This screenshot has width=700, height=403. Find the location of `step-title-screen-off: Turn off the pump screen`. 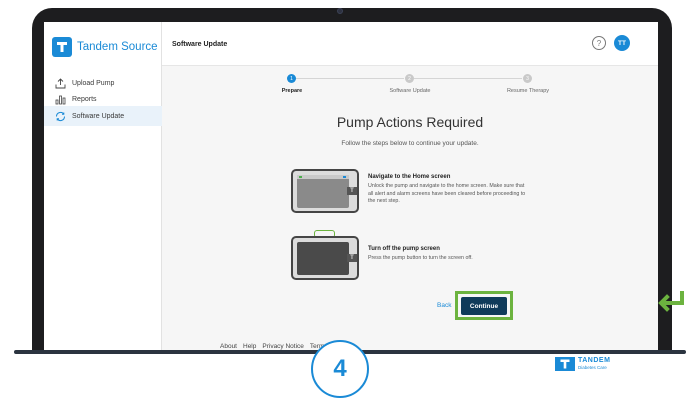

step-title-screen-off: Turn off the pump screen is located at coordinates (404, 249).